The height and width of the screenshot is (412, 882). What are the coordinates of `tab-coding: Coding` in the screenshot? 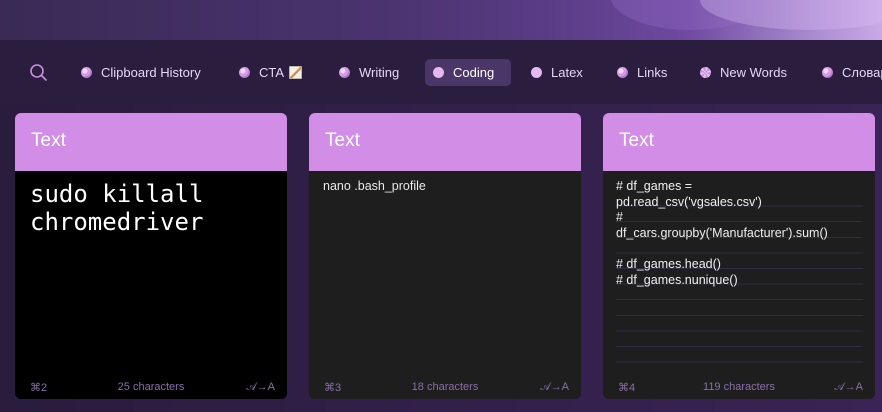 It's located at (468, 72).